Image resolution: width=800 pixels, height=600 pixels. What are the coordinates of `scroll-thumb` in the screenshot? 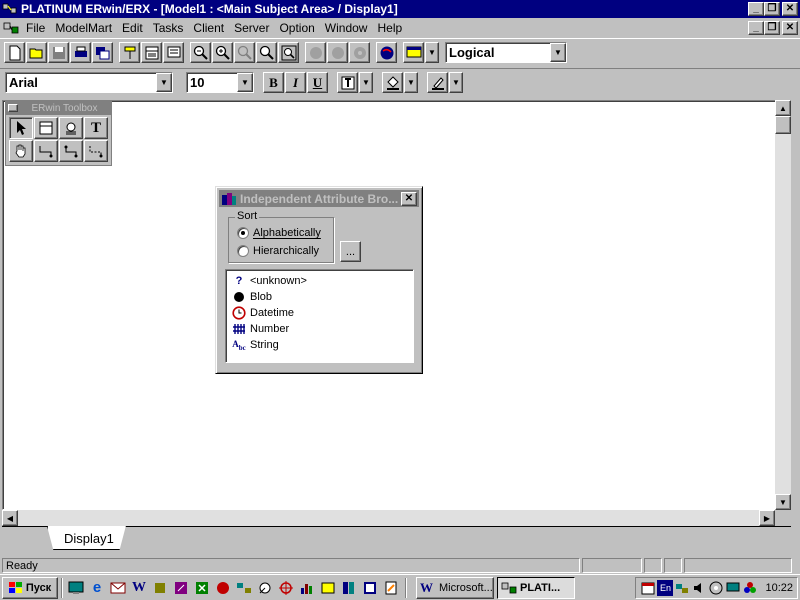 It's located at (783, 125).